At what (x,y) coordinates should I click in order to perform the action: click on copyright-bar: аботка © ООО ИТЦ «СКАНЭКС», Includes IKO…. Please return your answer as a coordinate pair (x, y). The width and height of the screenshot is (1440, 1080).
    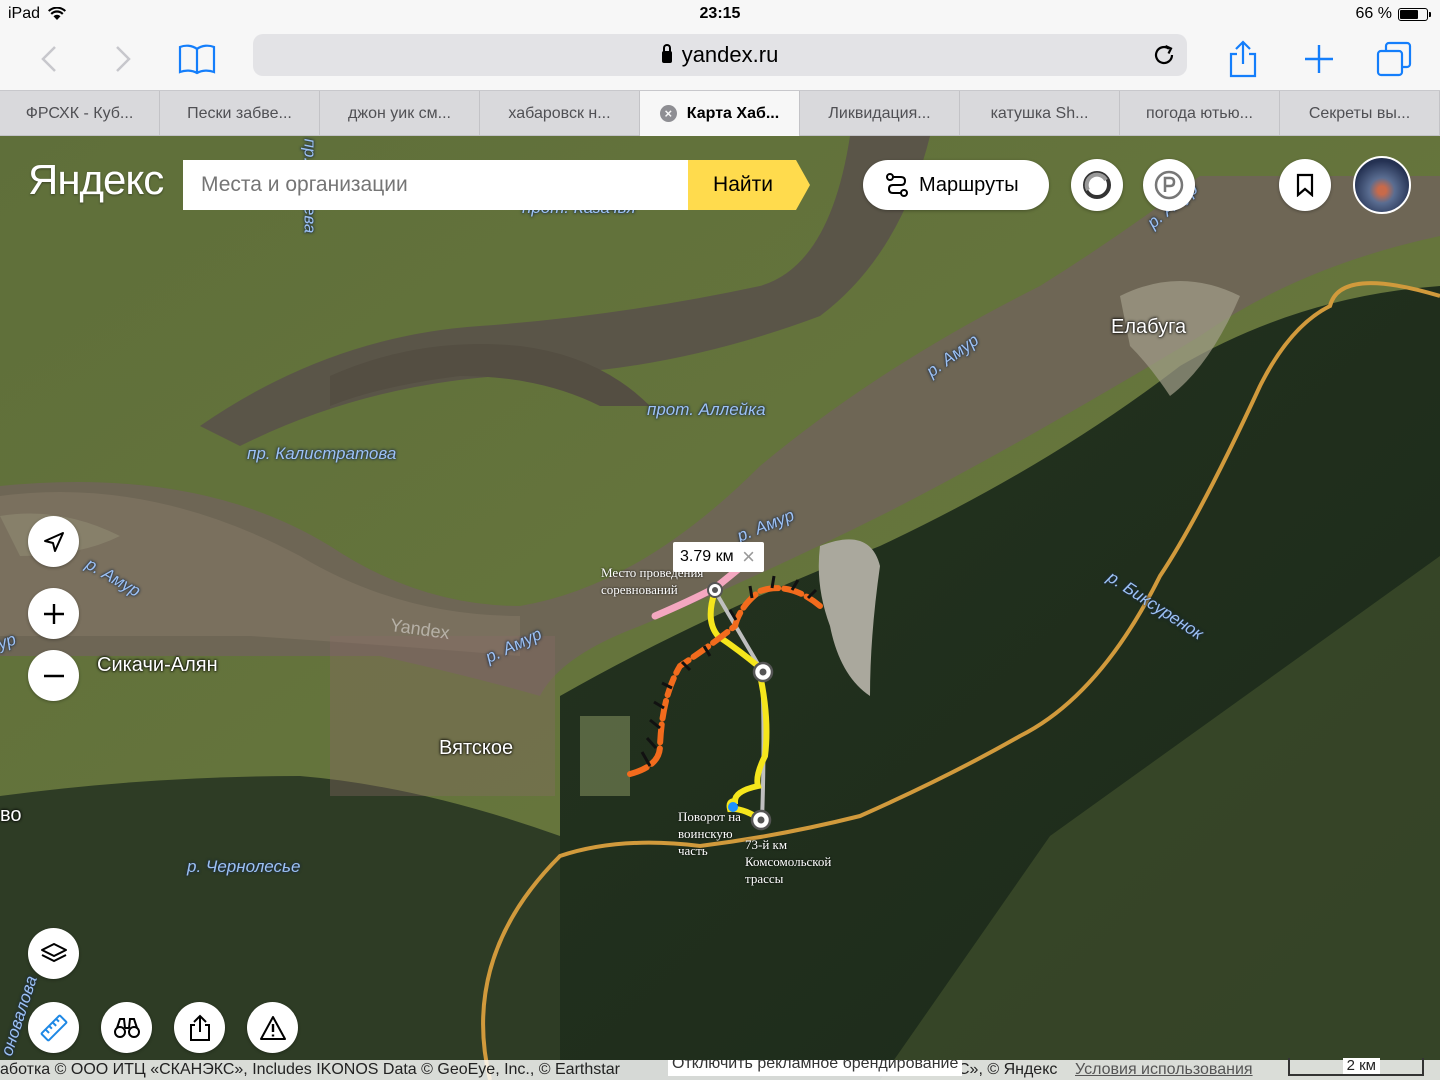
    Looking at the image, I should click on (720, 1070).